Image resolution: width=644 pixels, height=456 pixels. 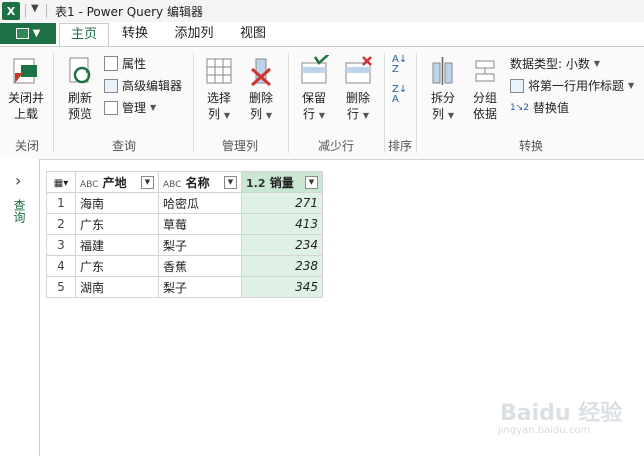 I want to click on queries-pane-label: 查询, so click(x=19, y=211).